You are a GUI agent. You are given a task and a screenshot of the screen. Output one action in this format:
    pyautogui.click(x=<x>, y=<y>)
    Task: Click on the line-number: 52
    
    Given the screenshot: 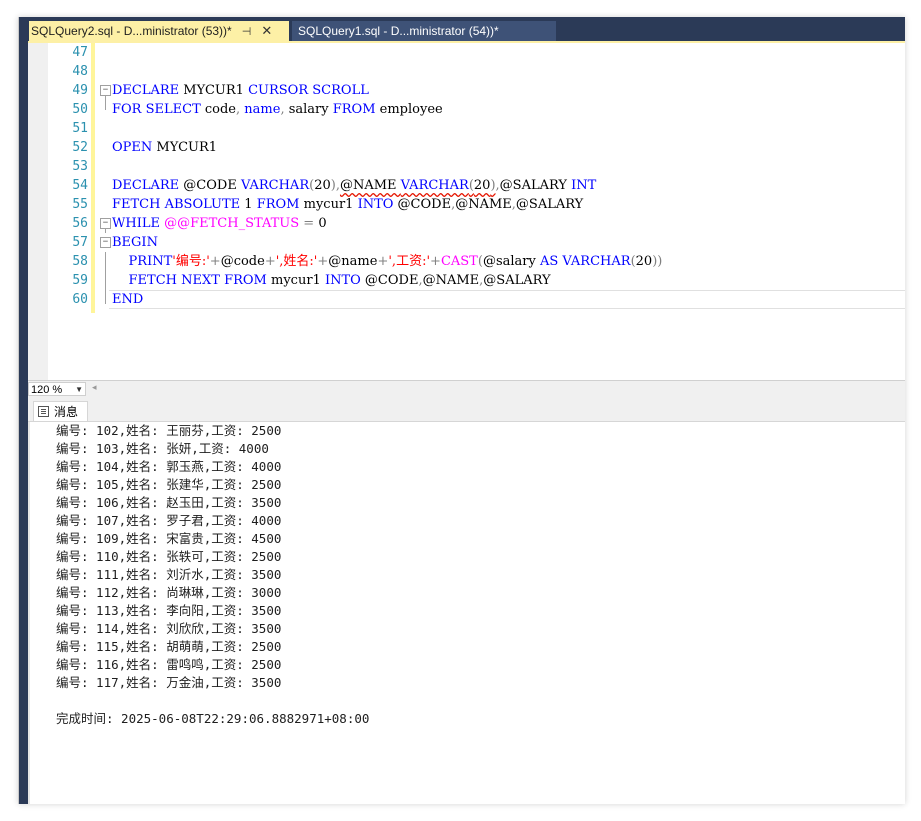 What is the action you would take?
    pyautogui.click(x=80, y=147)
    